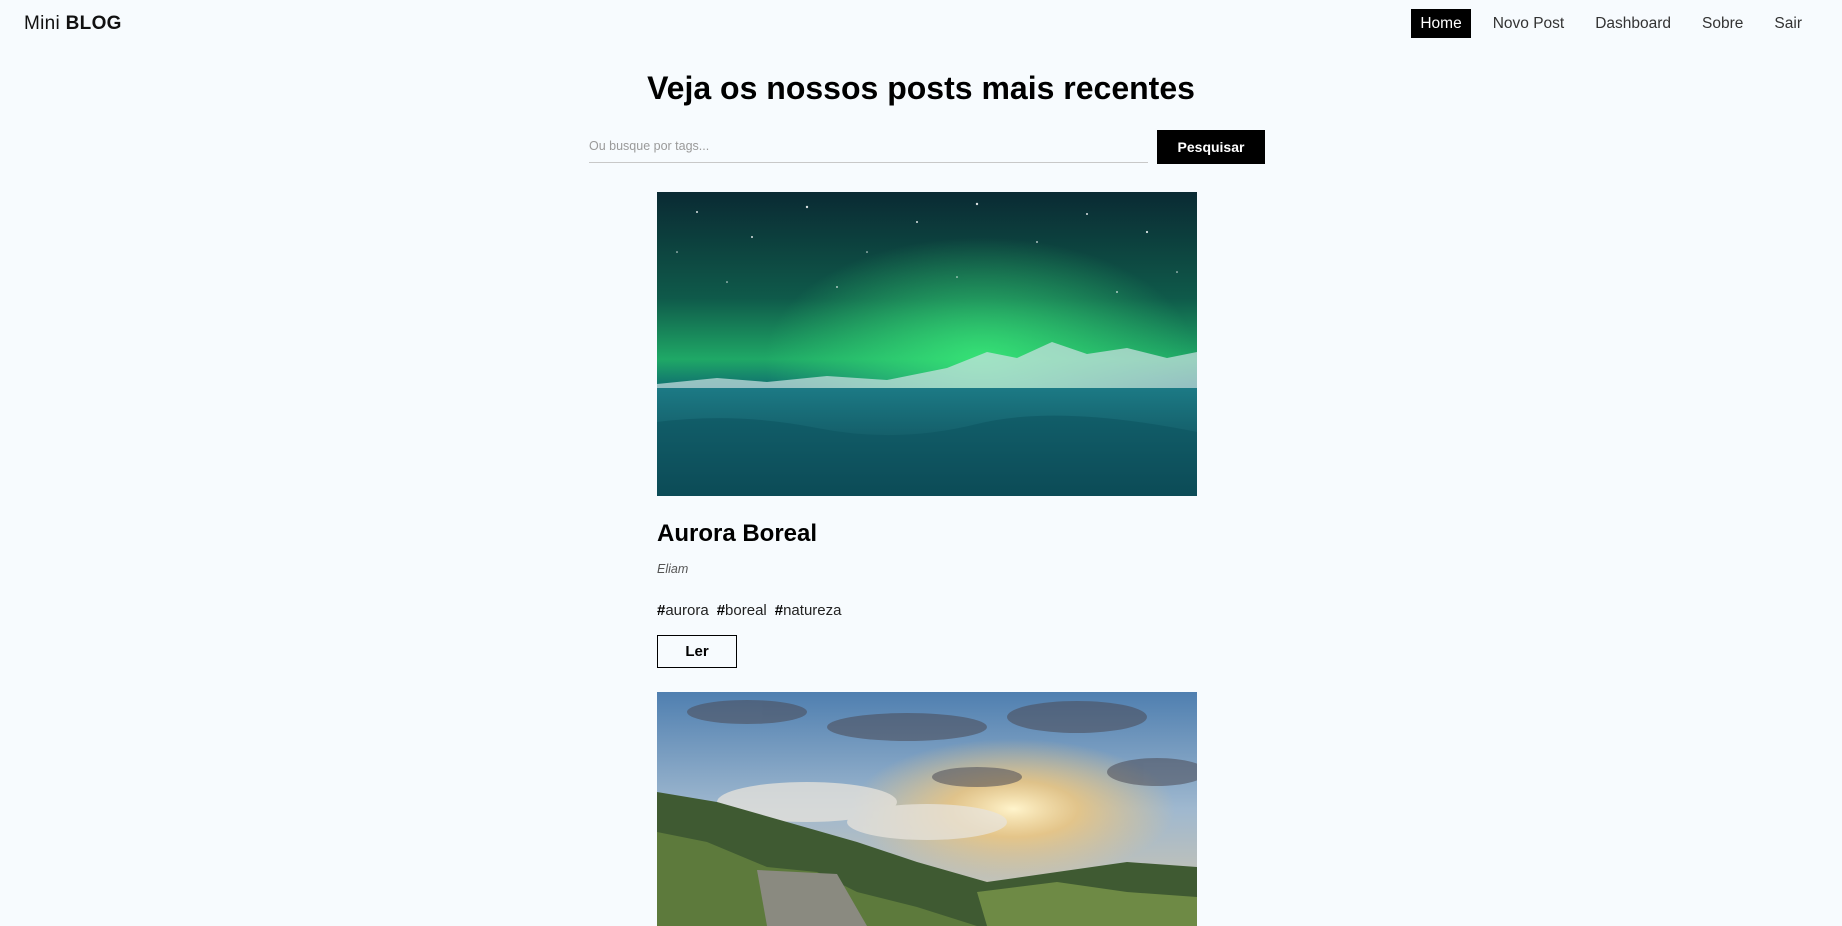 This screenshot has width=1842, height=926. I want to click on post-title: Aurora Boreal, so click(737, 533).